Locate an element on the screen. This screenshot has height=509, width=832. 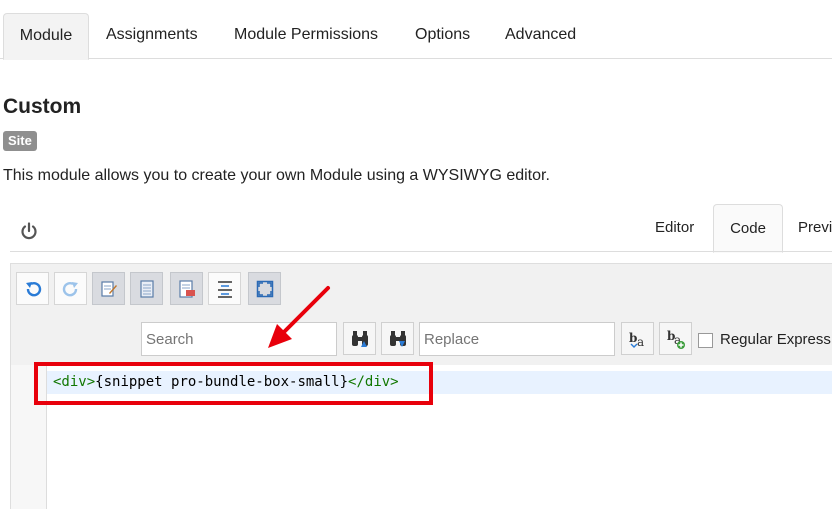
undo-button is located at coordinates (32, 288).